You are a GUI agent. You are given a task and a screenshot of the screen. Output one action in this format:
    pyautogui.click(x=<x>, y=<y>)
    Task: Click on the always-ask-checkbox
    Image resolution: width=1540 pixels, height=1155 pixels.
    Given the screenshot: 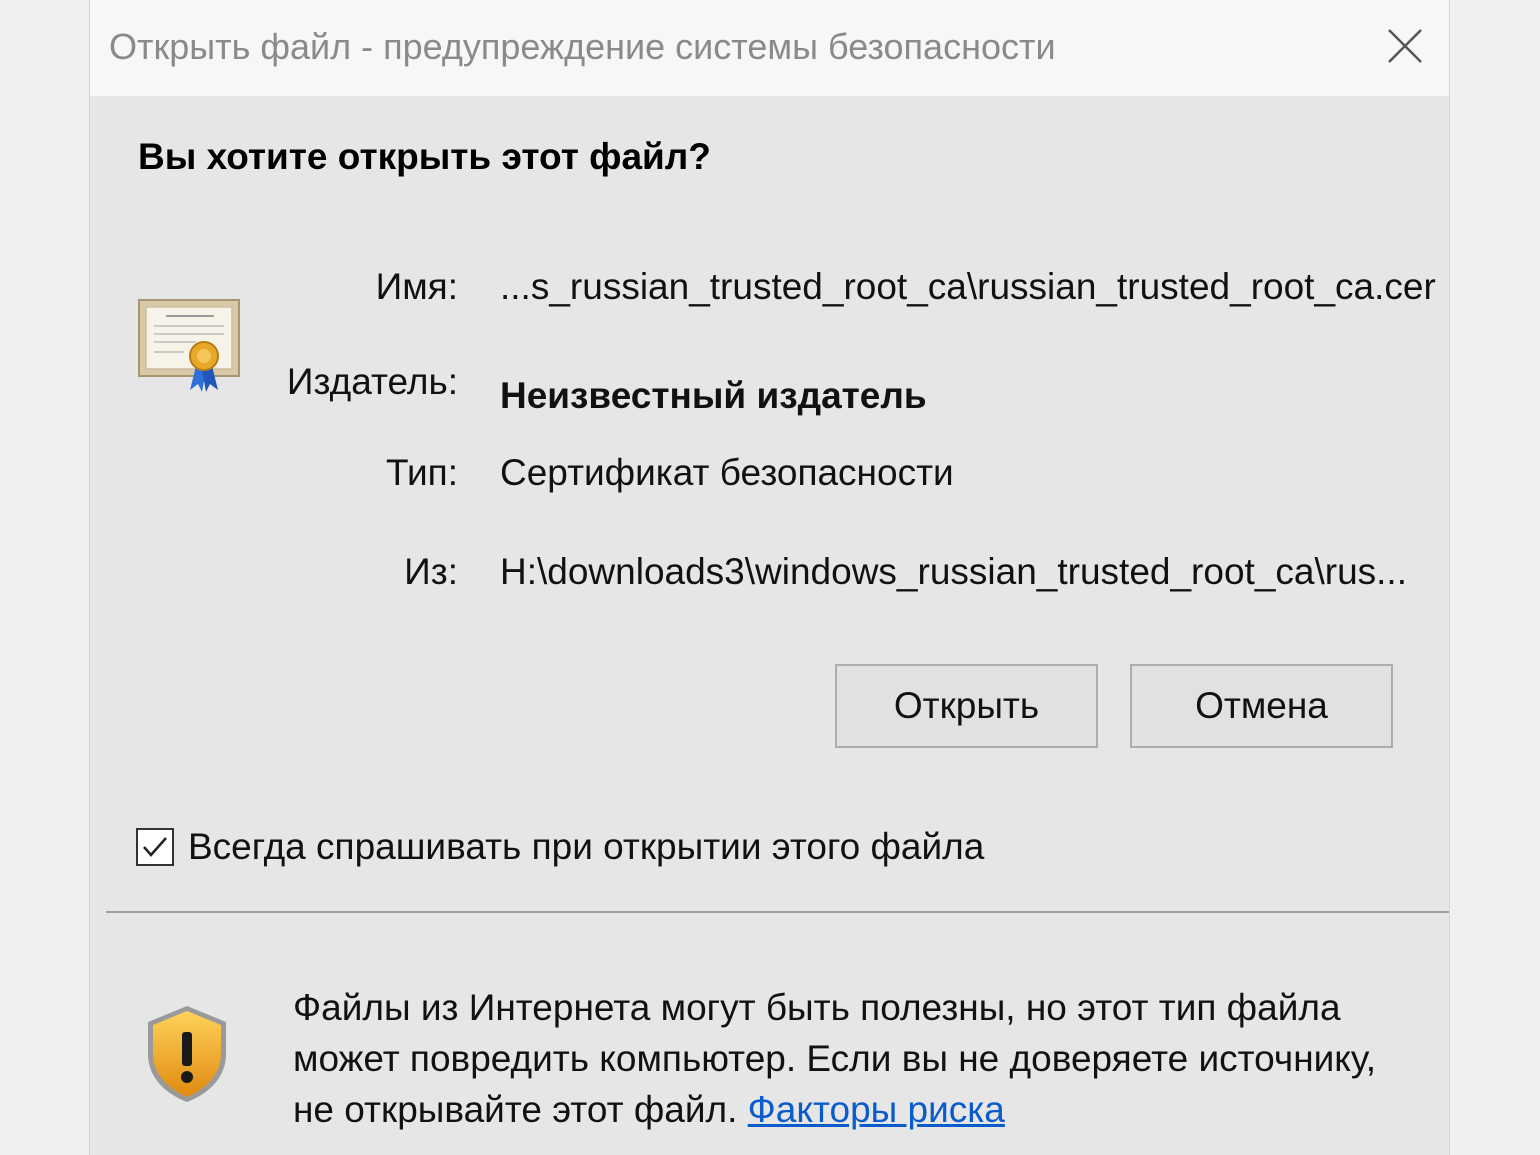 What is the action you would take?
    pyautogui.click(x=155, y=847)
    